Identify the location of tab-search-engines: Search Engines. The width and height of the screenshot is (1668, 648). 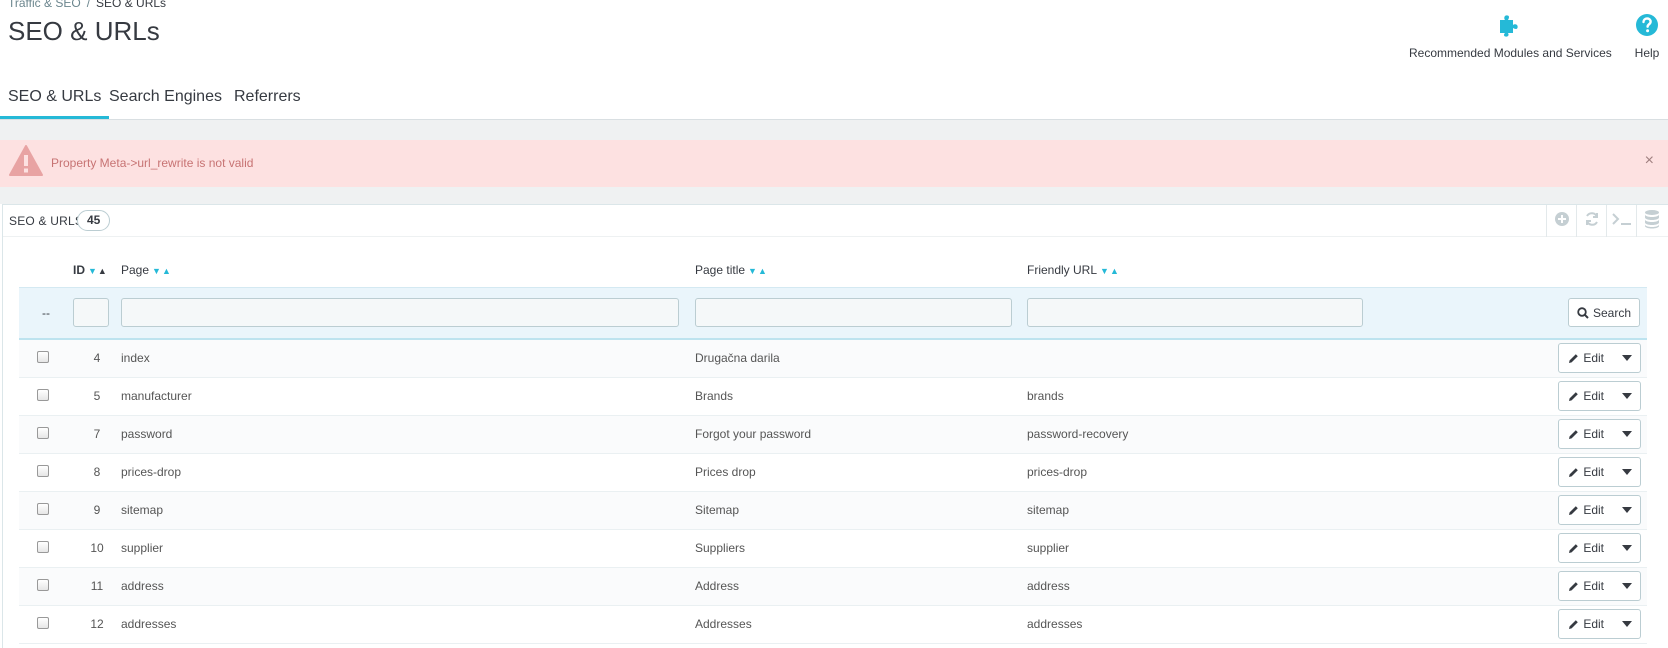
(165, 99).